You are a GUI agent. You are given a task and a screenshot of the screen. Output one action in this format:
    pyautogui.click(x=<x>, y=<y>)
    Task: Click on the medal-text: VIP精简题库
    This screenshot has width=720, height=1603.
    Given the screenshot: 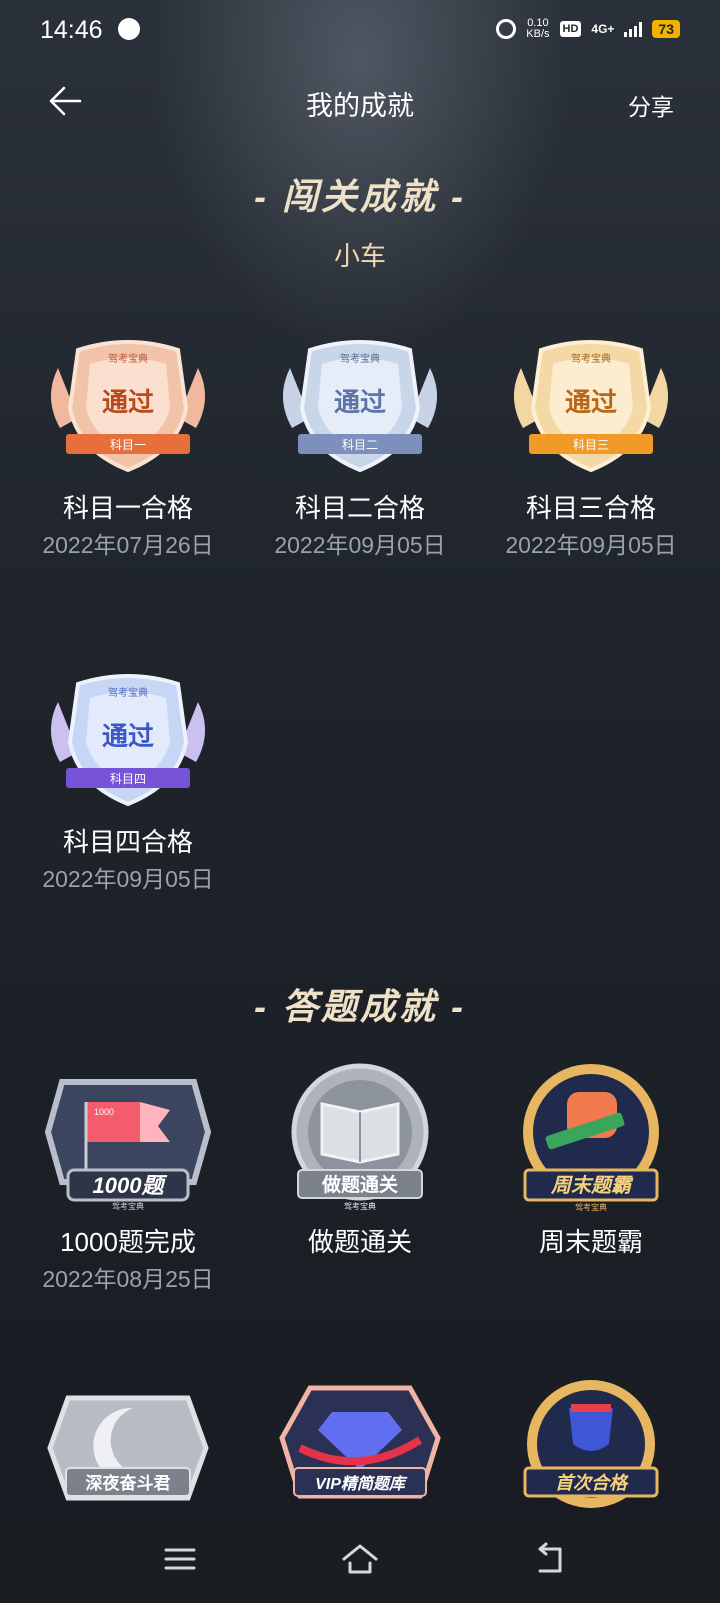 What is the action you would take?
    pyautogui.click(x=361, y=1484)
    